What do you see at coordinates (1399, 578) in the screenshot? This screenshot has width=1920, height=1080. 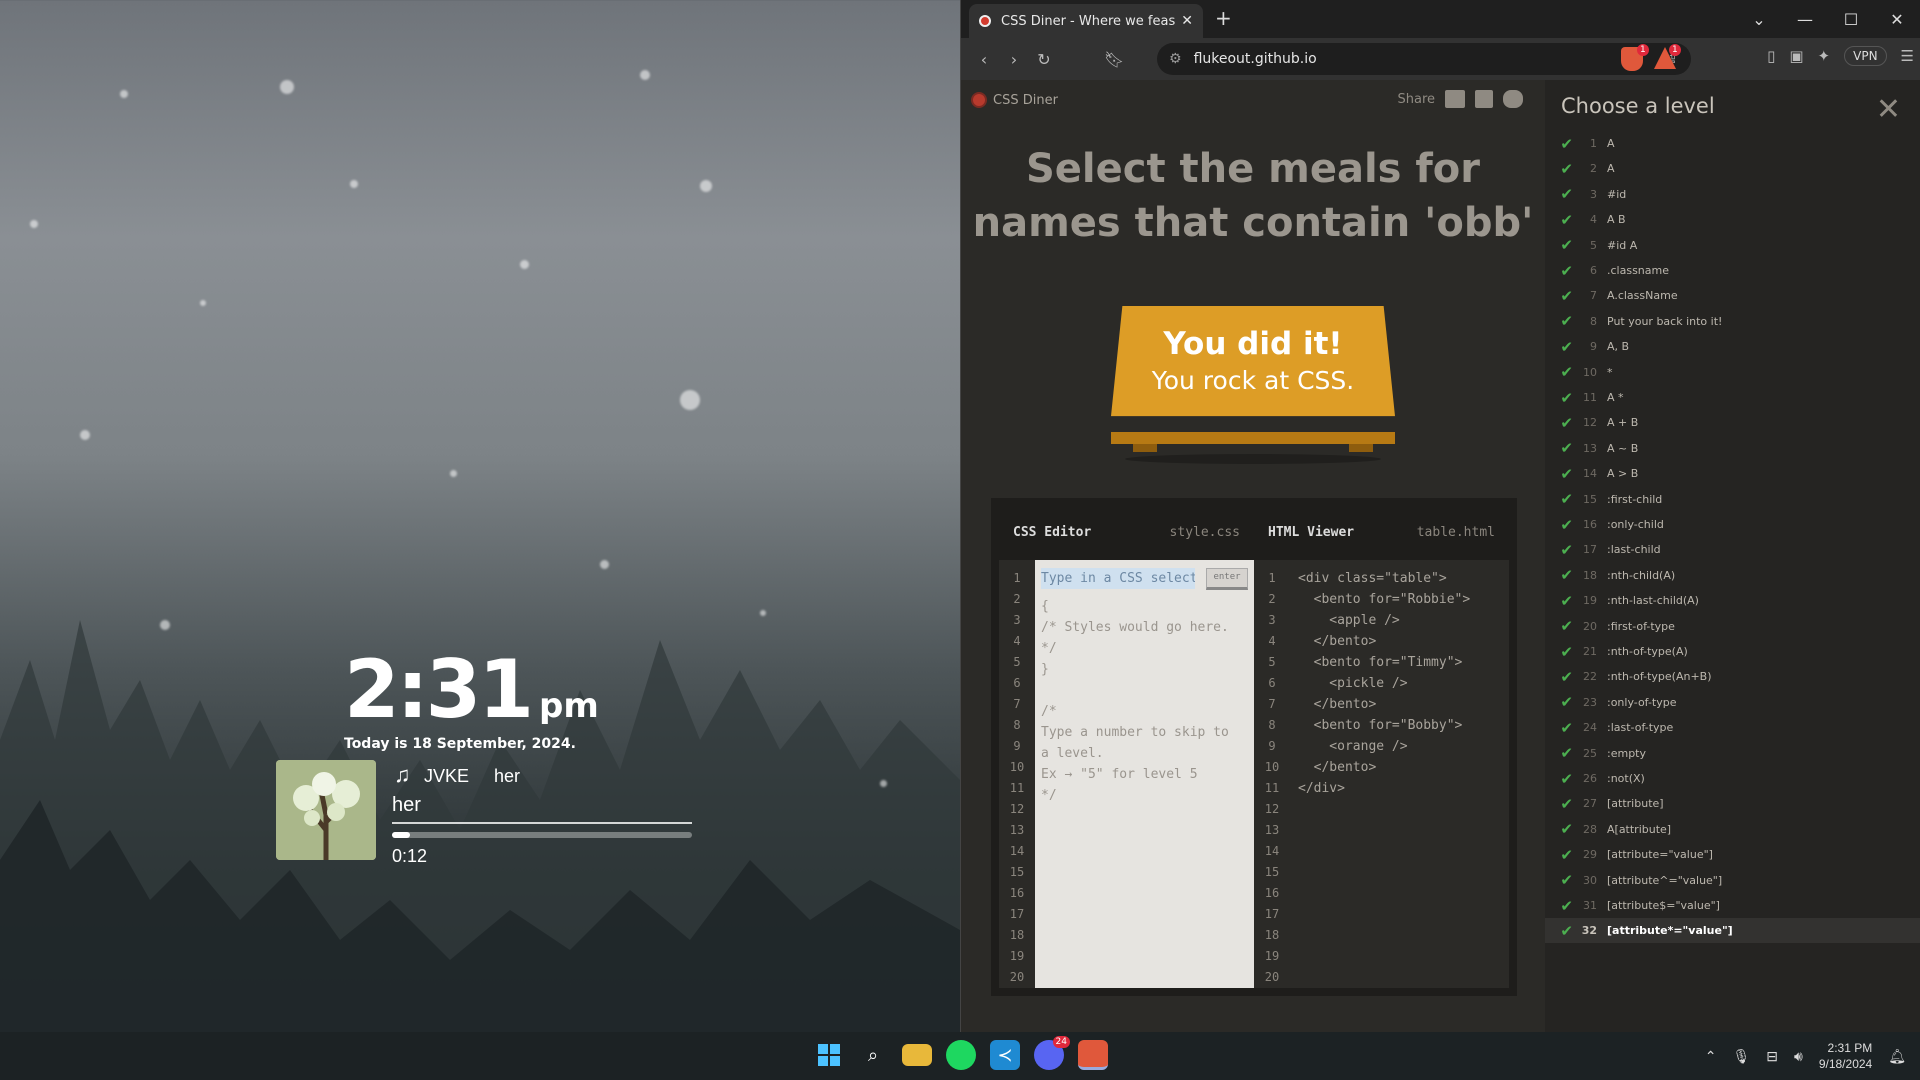 I see `html-code-line: <div class="table">` at bounding box center [1399, 578].